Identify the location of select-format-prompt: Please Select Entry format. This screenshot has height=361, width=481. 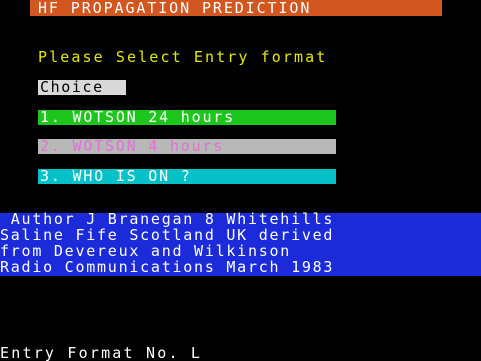
(183, 57).